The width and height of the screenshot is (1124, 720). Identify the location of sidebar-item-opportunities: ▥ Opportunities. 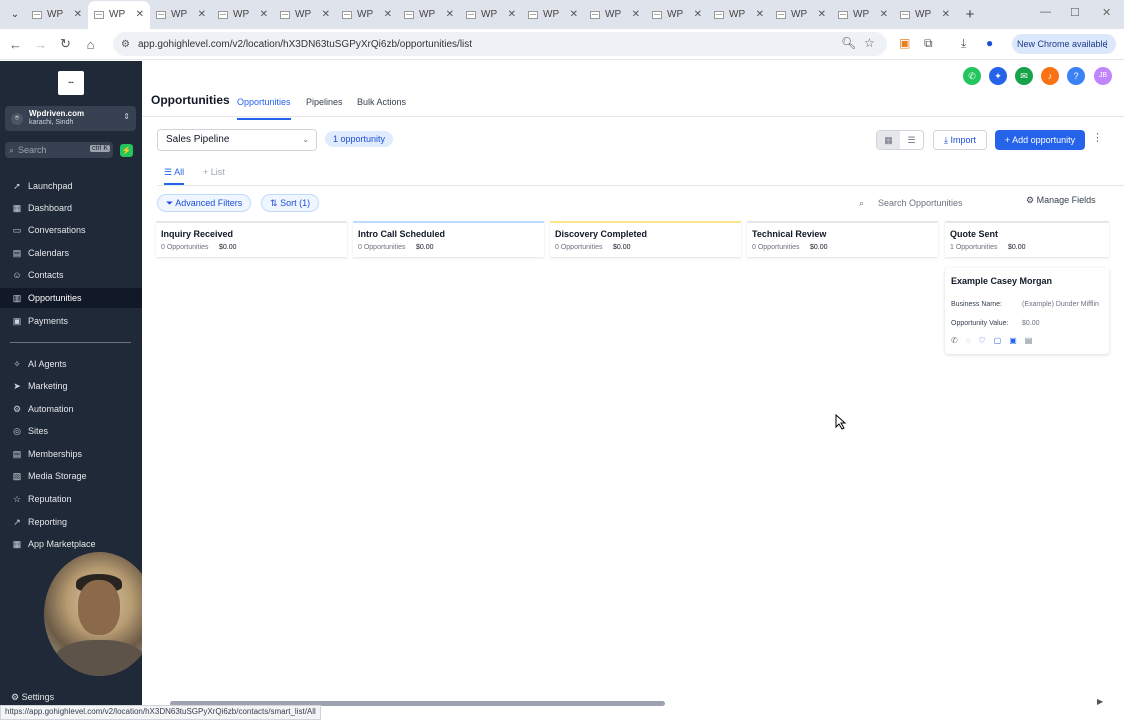
(71, 298).